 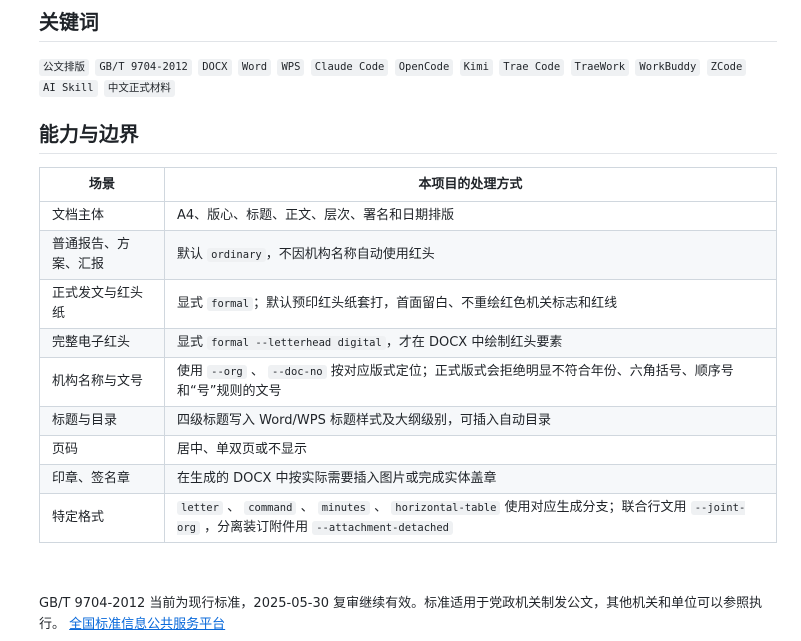 I want to click on keyword-tag: Kimi, so click(x=476, y=67).